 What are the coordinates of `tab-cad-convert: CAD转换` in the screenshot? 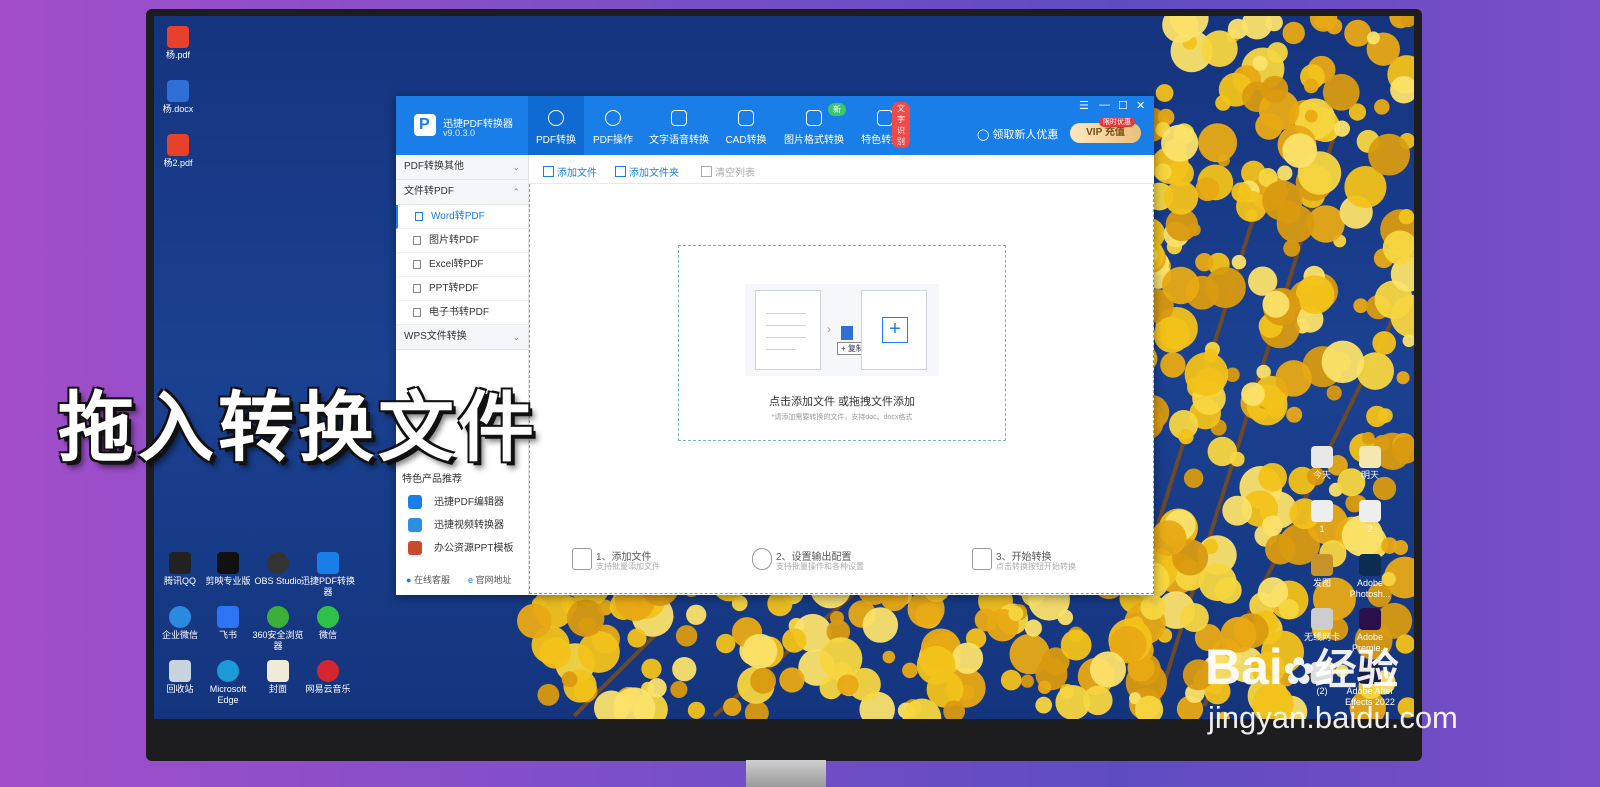 It's located at (746, 125).